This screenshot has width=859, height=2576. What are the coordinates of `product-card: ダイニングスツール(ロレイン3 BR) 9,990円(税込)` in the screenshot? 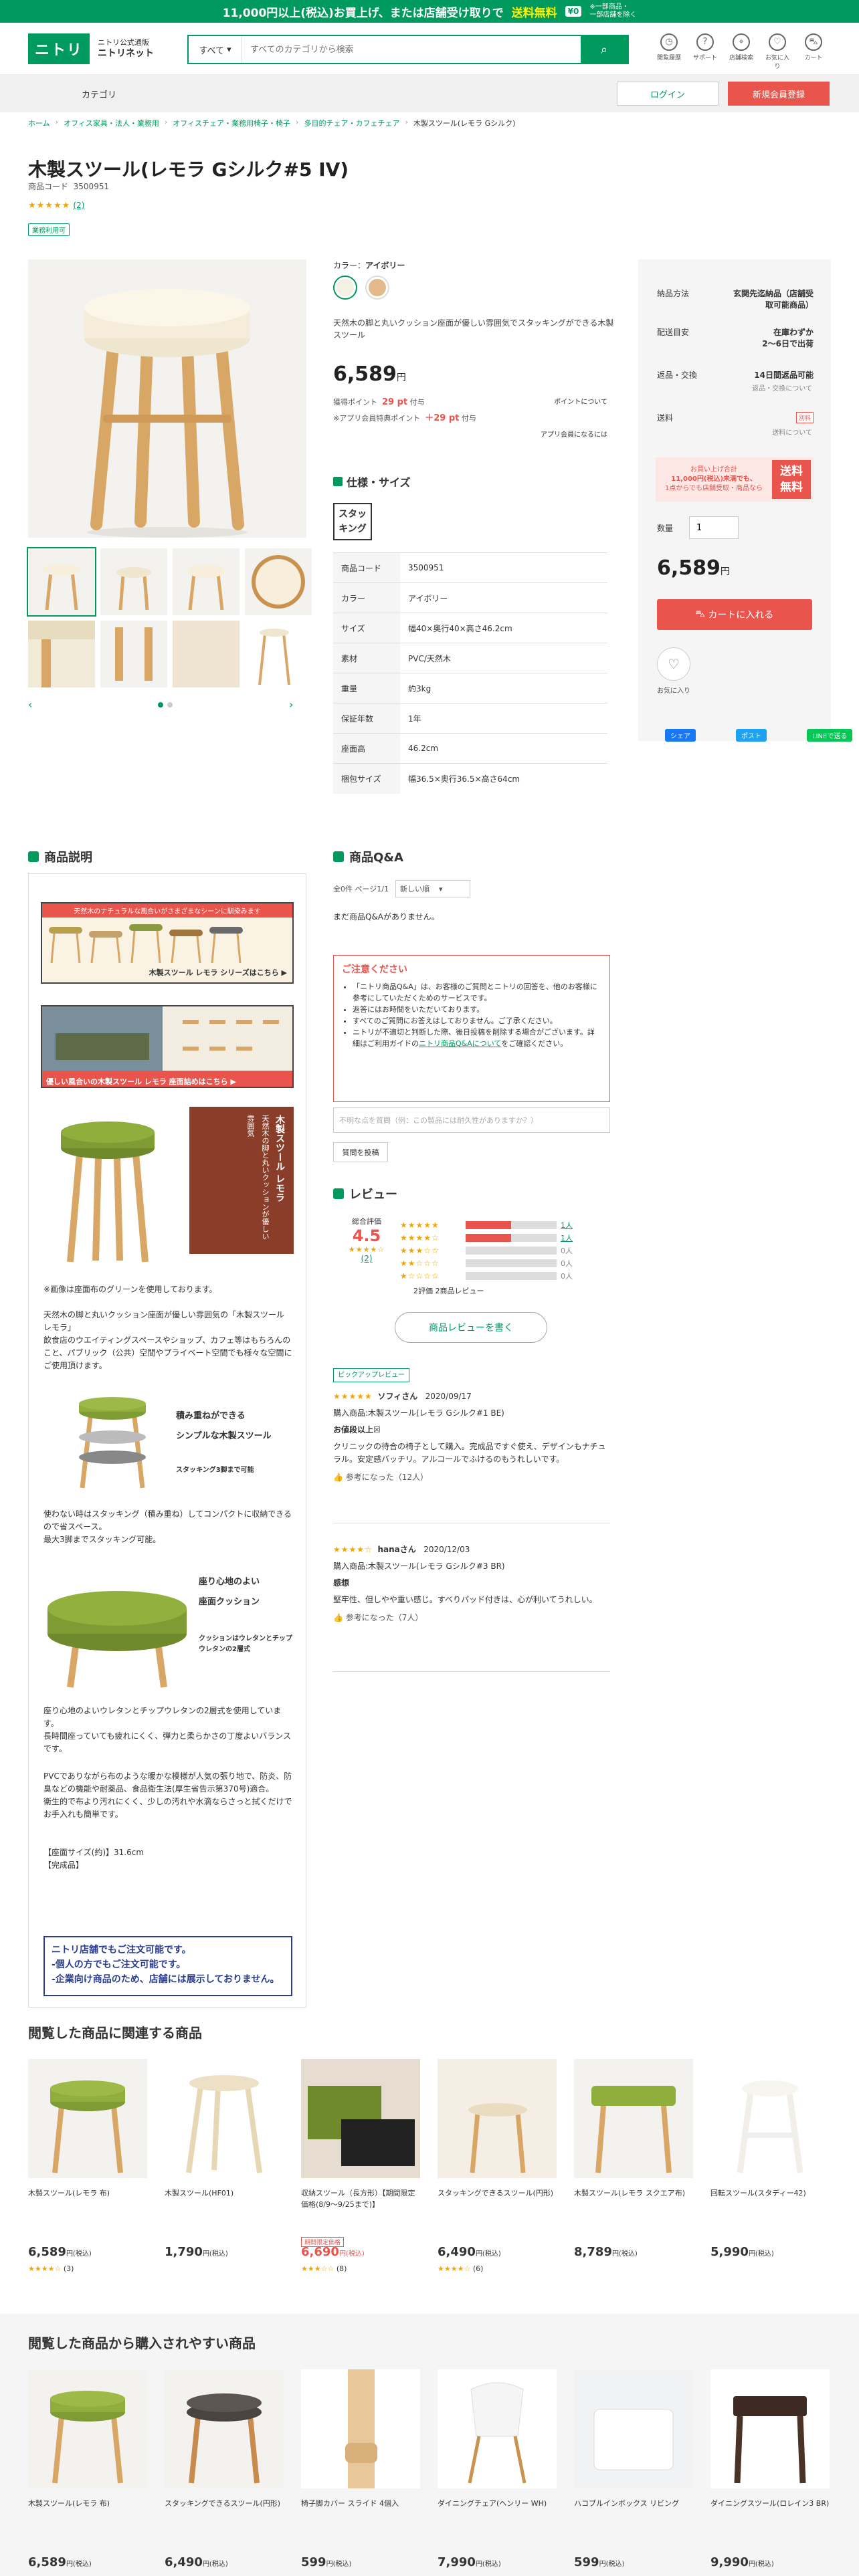 It's located at (770, 2469).